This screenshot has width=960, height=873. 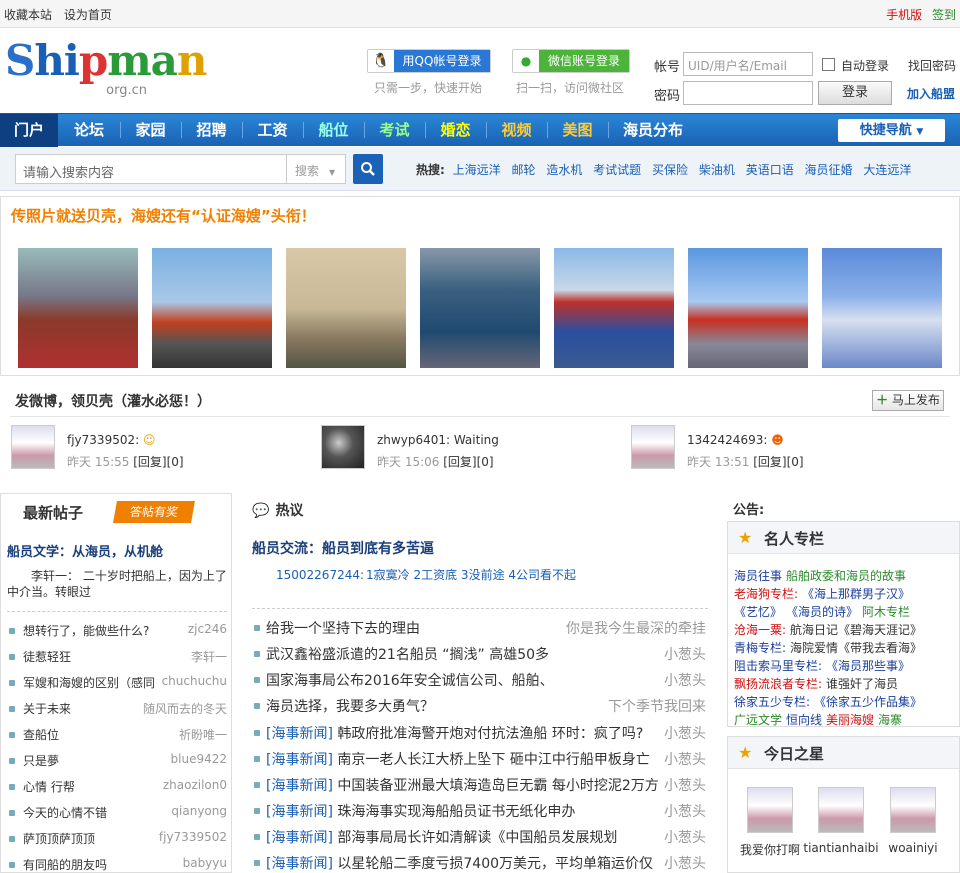 What do you see at coordinates (778, 665) in the screenshot?
I see `columnist-link: 阻击索马里专栏:` at bounding box center [778, 665].